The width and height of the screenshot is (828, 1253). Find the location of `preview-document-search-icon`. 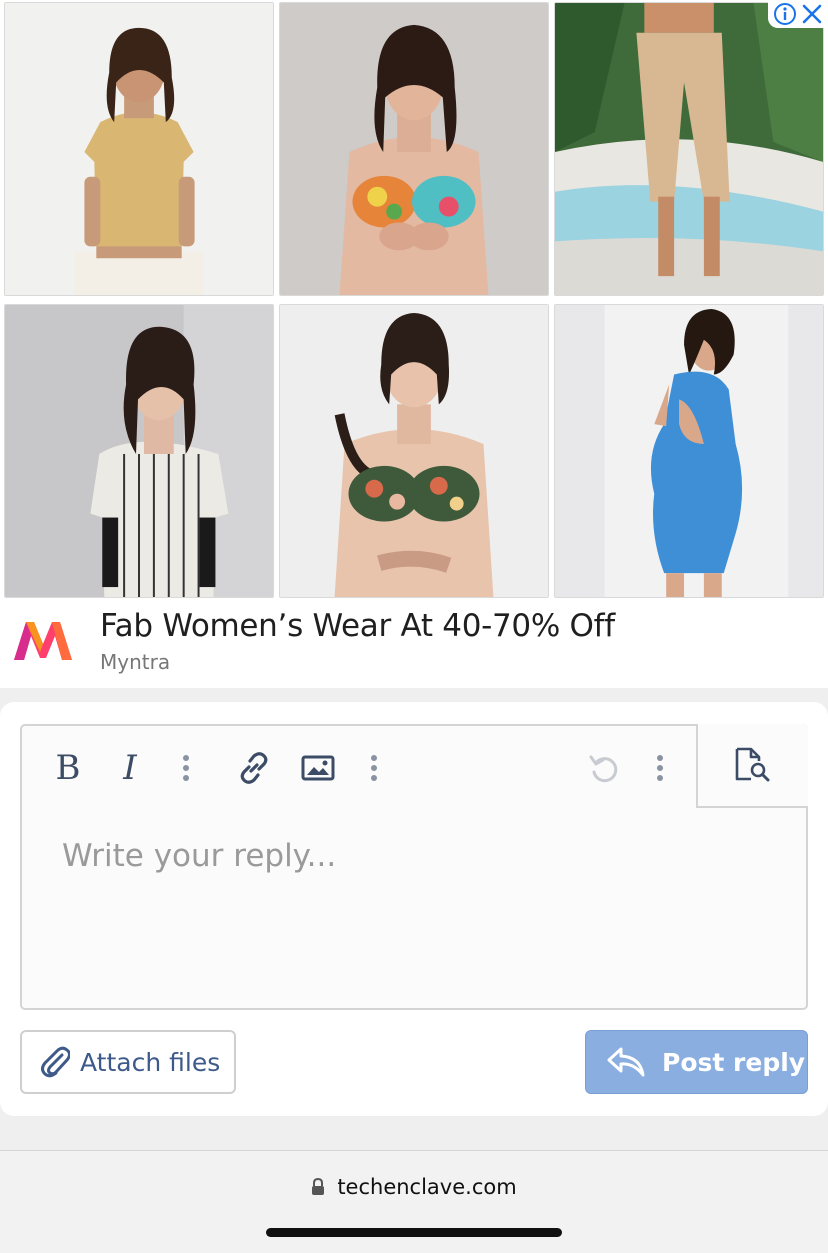

preview-document-search-icon is located at coordinates (752, 764).